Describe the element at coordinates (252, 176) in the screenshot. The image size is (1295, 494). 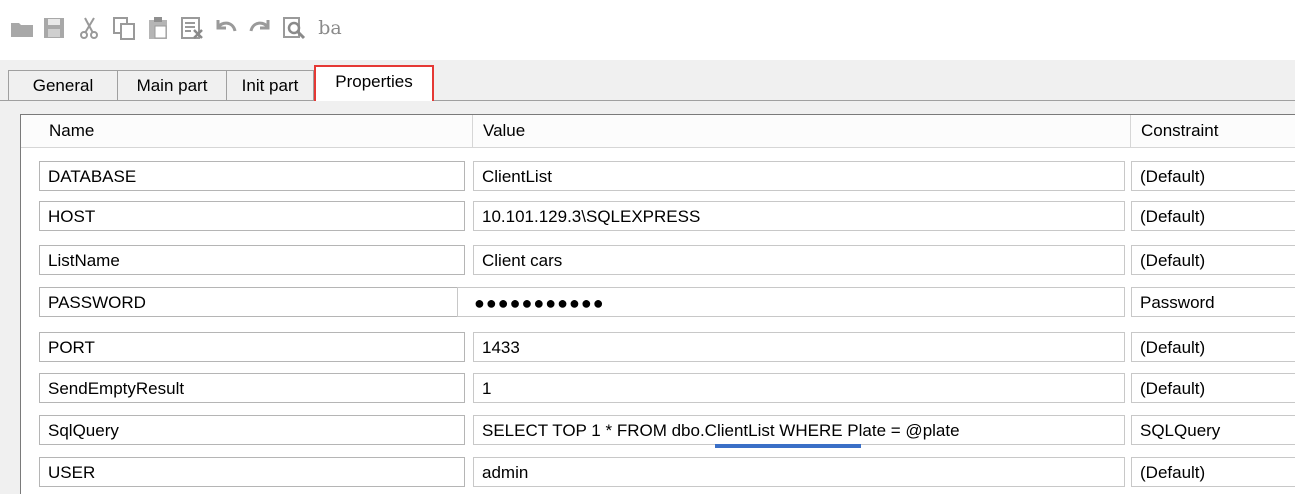
I see `property-name: DATABASE` at that location.